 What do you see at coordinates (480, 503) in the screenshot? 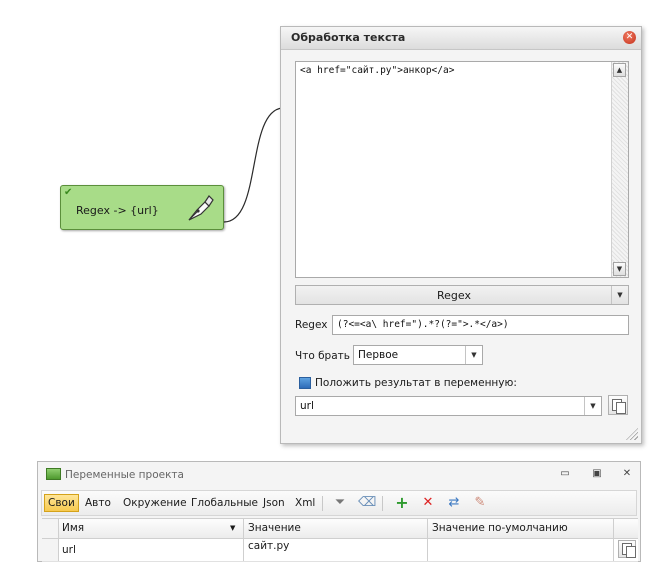
I see `clear-icon: ✎` at bounding box center [480, 503].